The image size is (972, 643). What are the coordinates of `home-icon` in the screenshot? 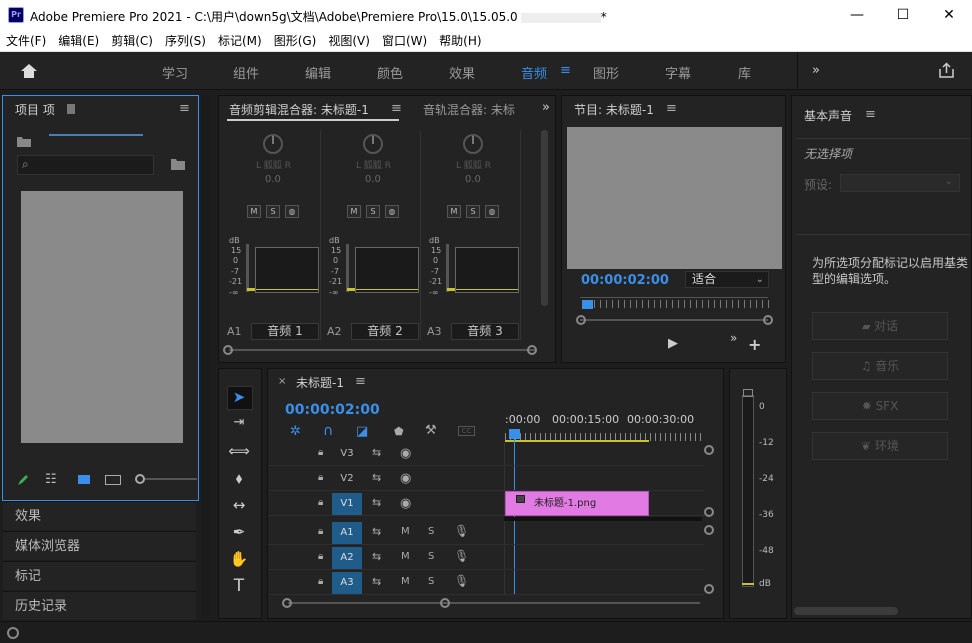 It's located at (29, 71).